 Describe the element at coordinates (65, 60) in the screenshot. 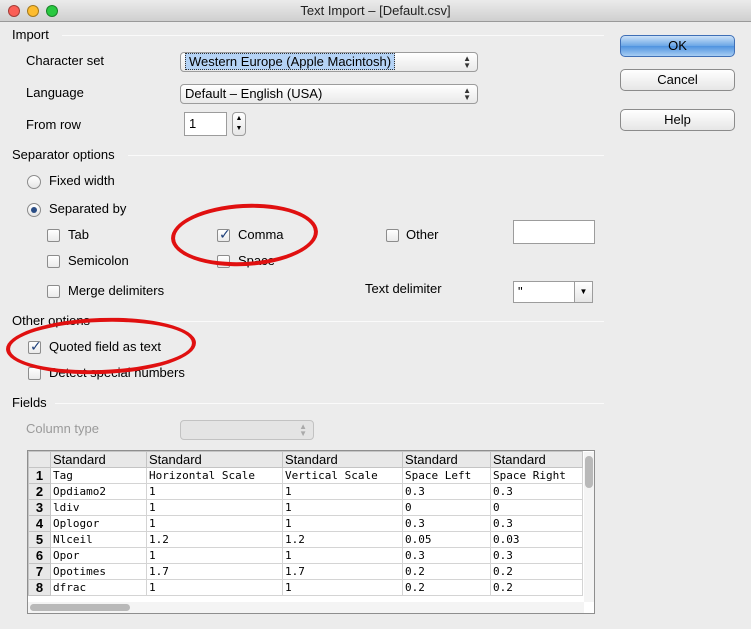

I see `character-set-label: Character set` at that location.